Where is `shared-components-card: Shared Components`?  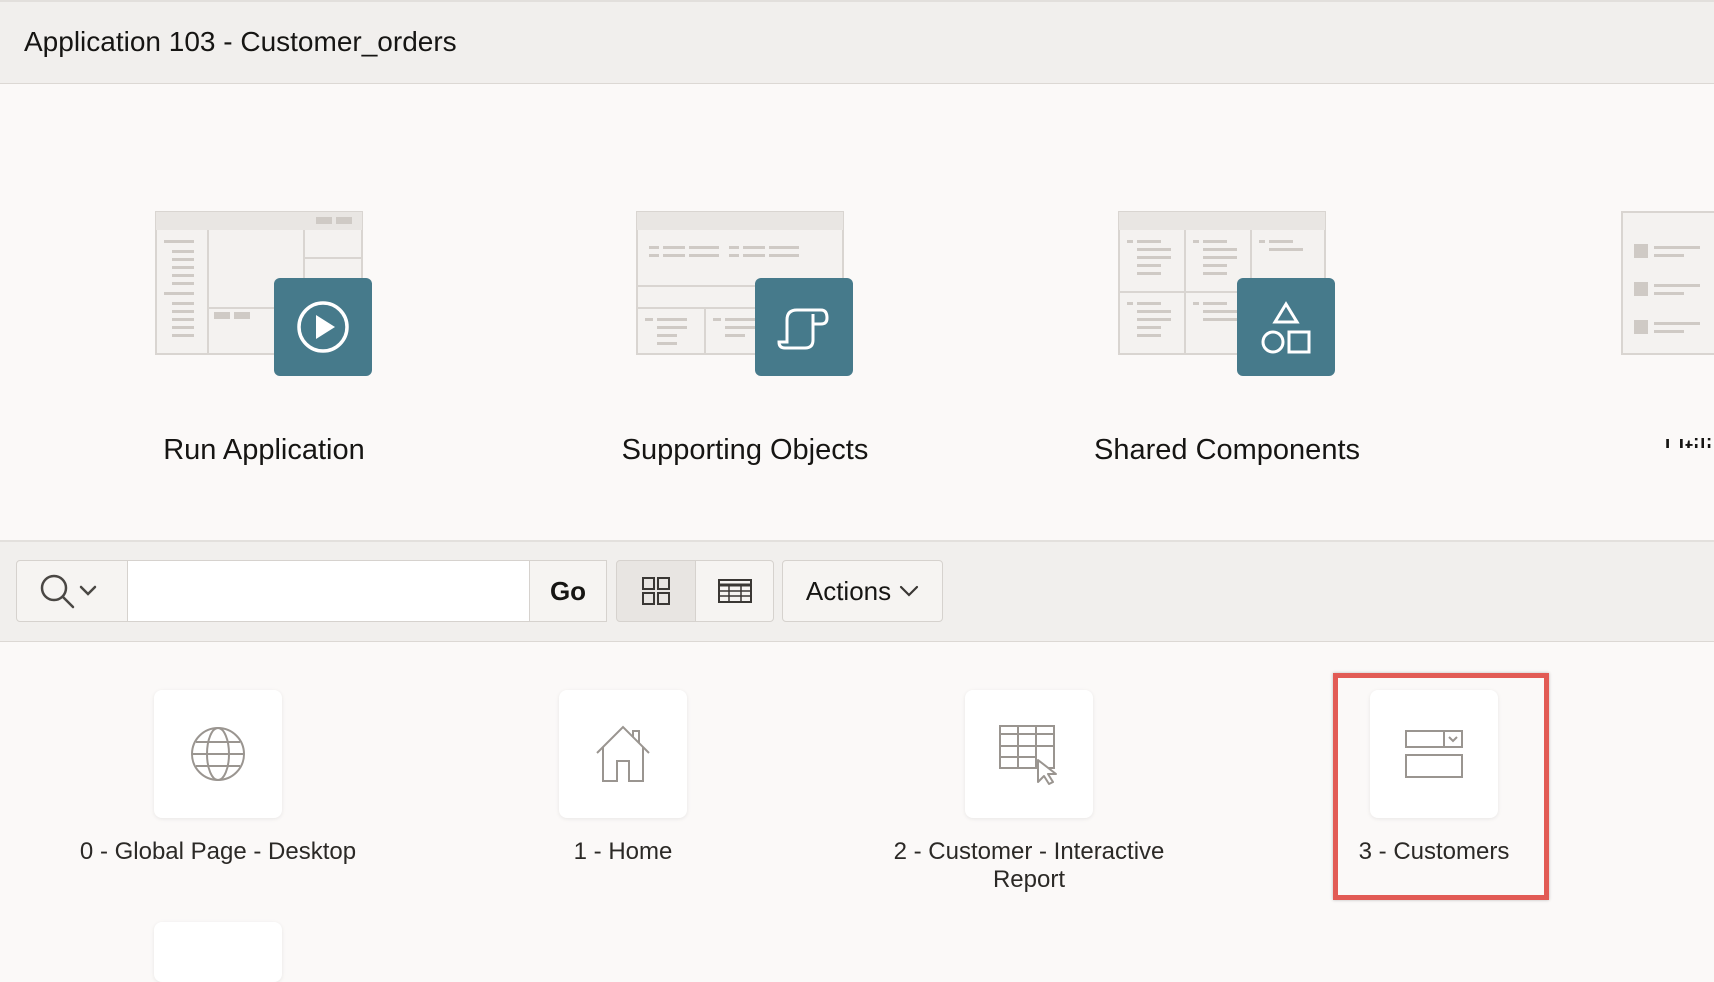
shared-components-card: Shared Components is located at coordinates (1227, 337).